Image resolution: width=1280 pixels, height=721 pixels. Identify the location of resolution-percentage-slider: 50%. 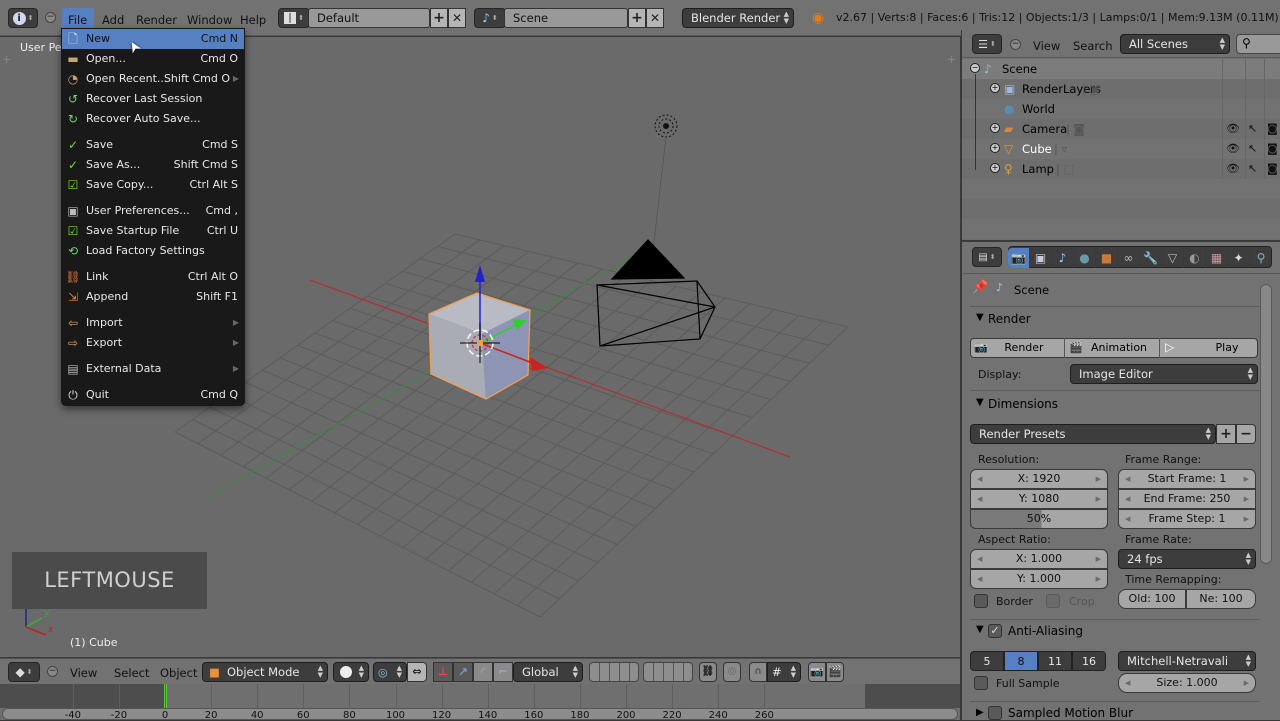
(1039, 519).